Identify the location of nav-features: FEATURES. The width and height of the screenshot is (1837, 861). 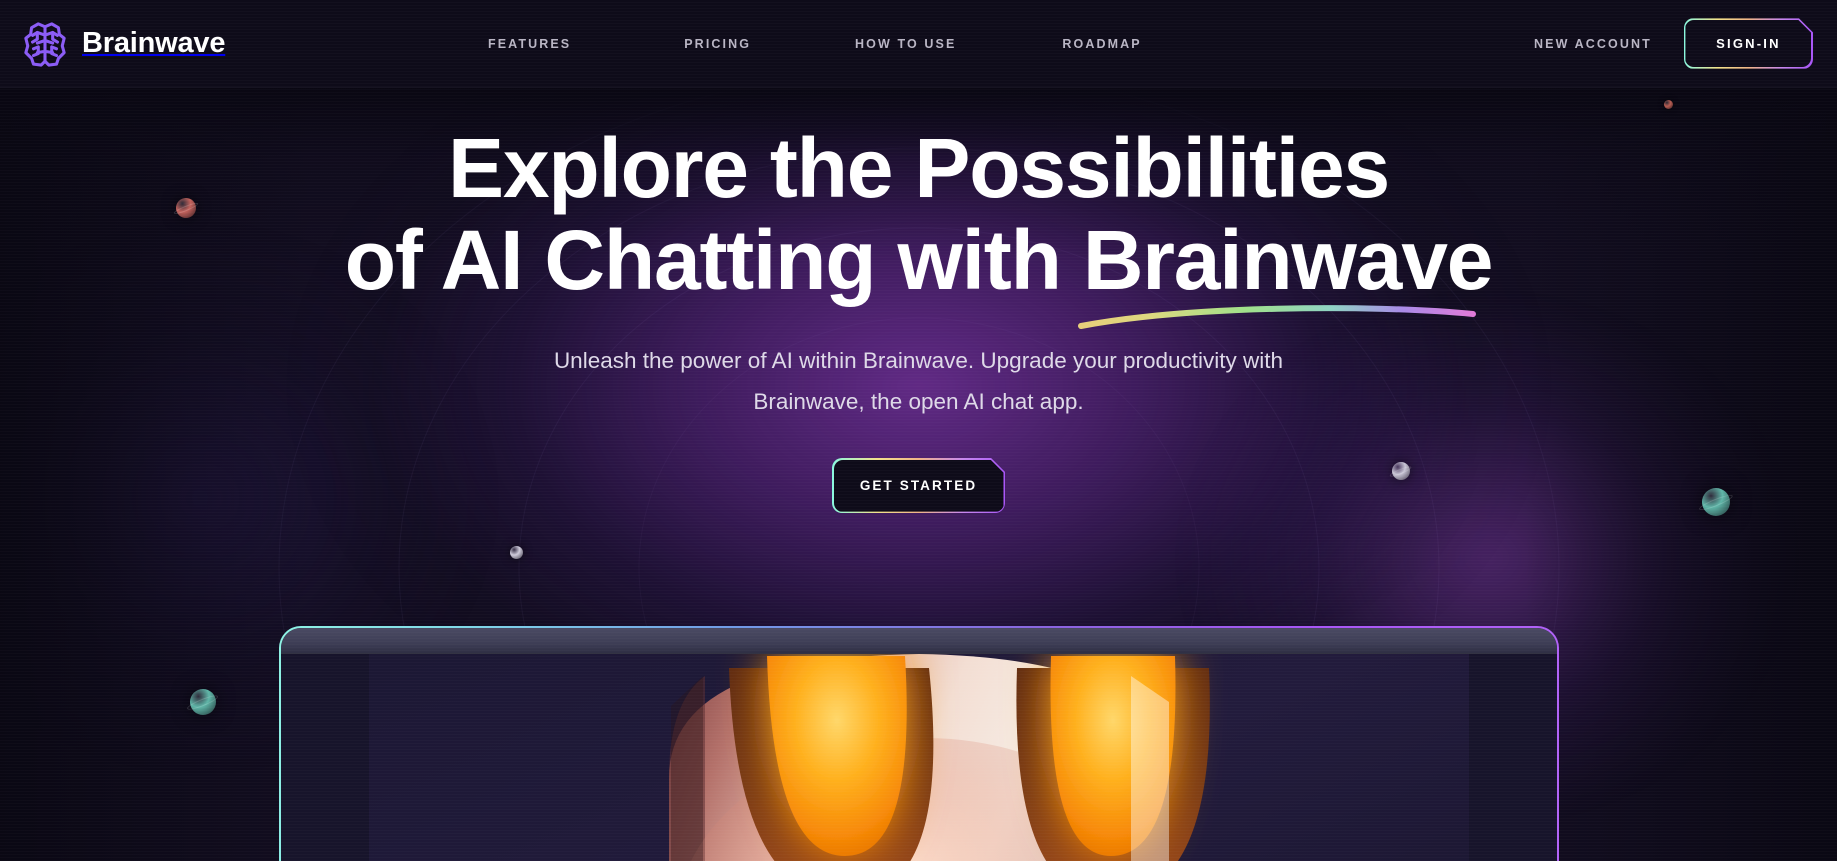
(529, 44).